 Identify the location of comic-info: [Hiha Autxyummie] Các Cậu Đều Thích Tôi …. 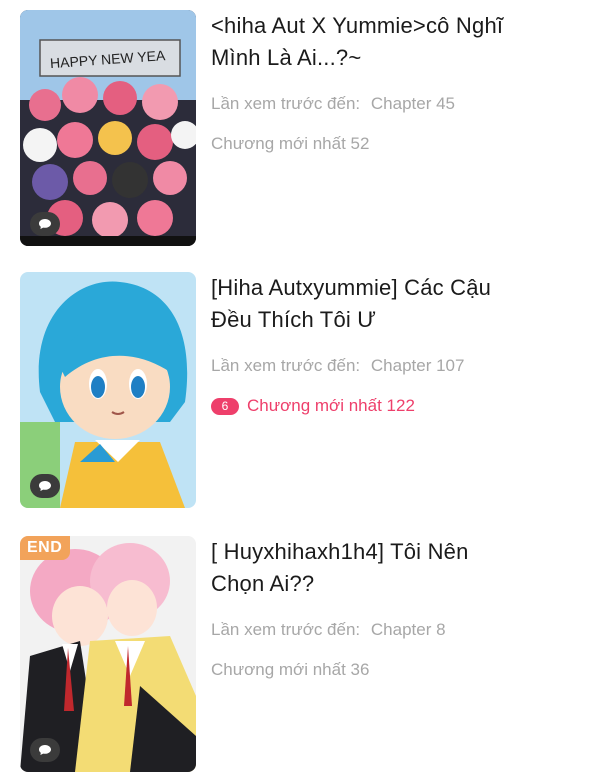
(397, 344).